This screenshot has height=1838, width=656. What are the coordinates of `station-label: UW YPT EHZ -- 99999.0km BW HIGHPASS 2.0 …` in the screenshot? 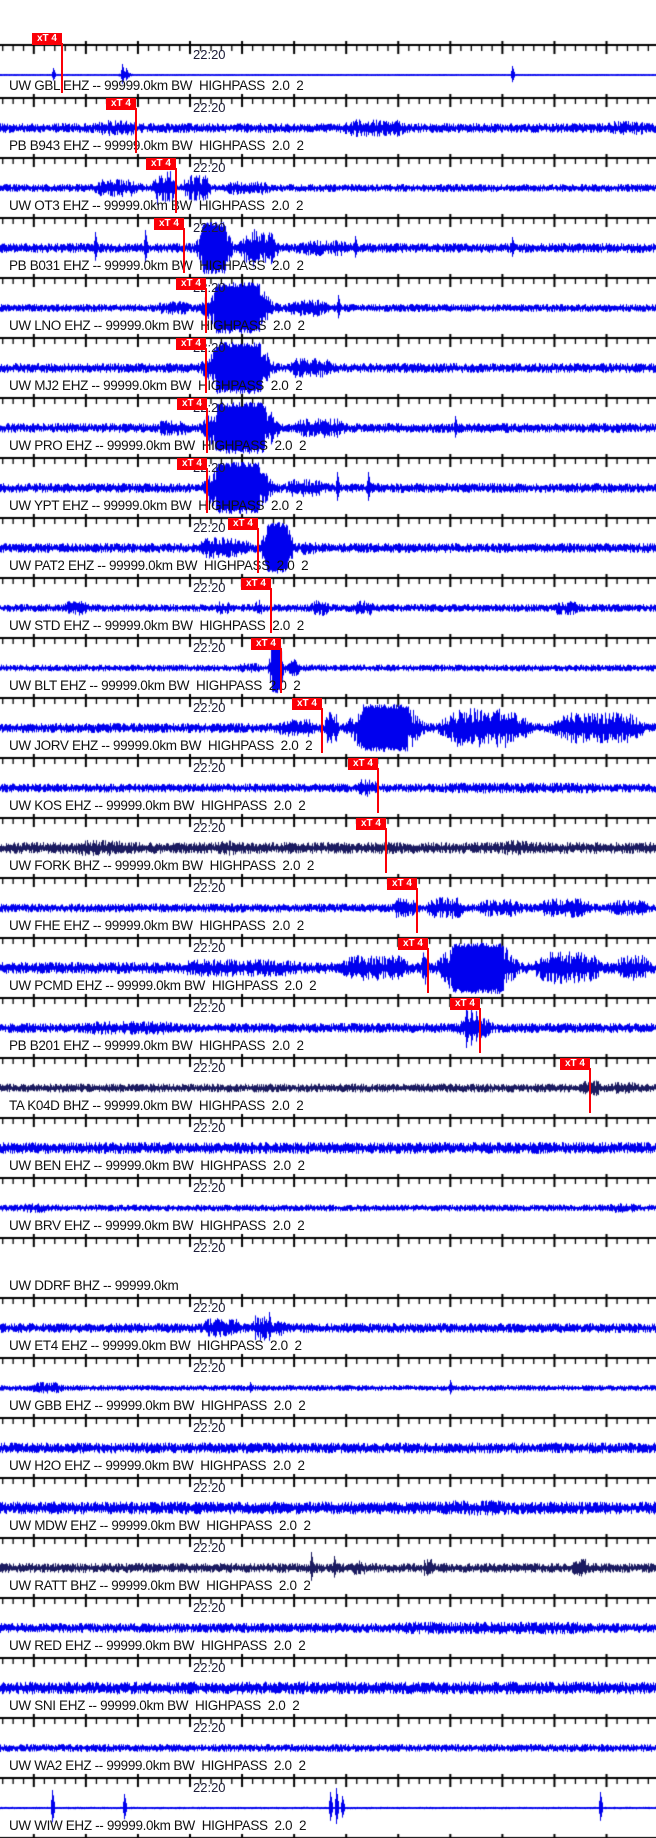 It's located at (156, 505).